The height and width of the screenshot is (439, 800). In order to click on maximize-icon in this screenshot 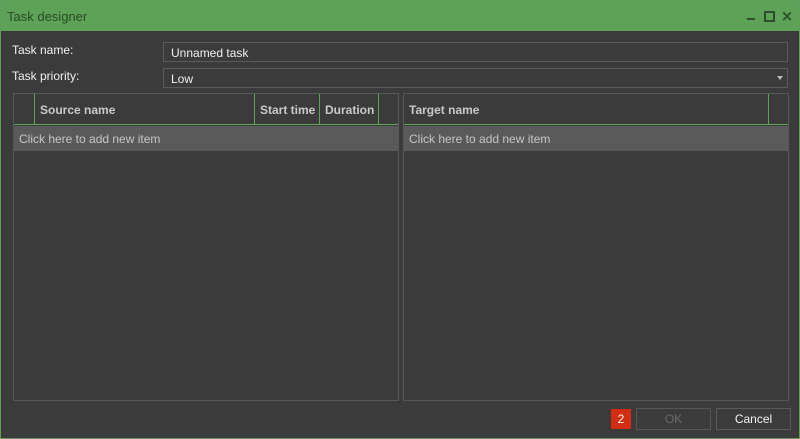, I will do `click(769, 16)`.